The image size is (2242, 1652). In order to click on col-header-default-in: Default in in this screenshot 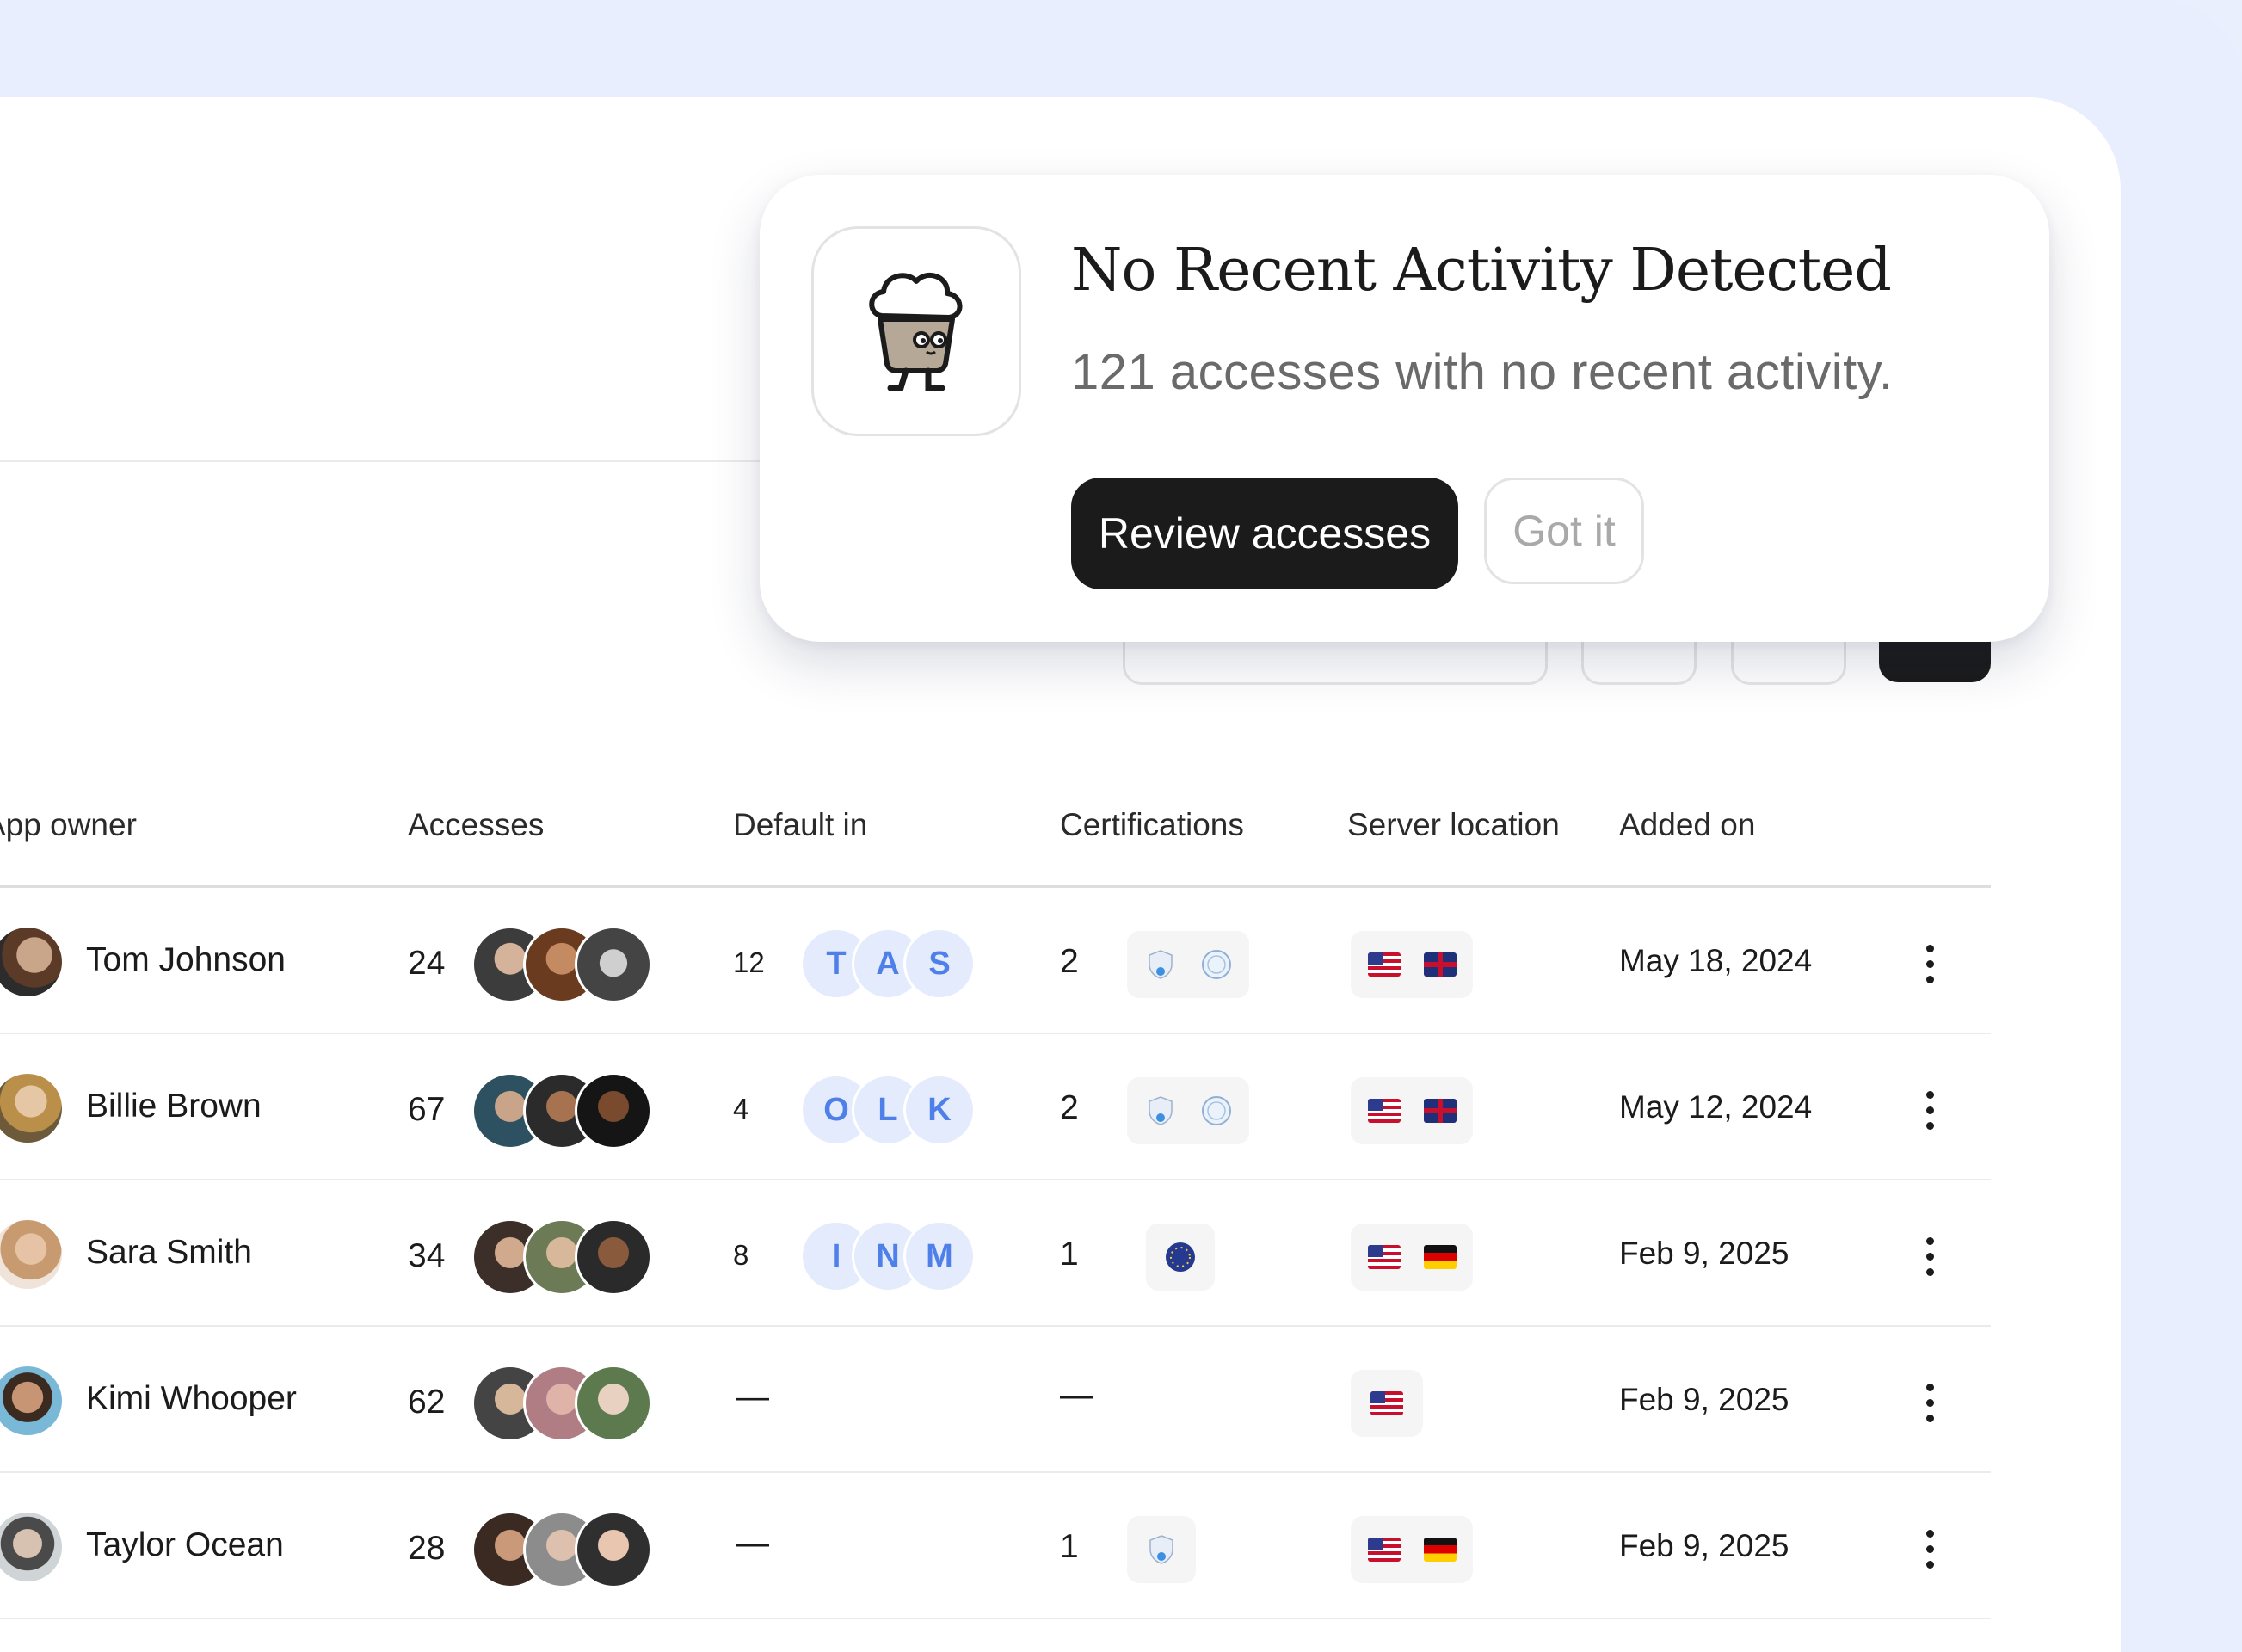, I will do `click(800, 825)`.